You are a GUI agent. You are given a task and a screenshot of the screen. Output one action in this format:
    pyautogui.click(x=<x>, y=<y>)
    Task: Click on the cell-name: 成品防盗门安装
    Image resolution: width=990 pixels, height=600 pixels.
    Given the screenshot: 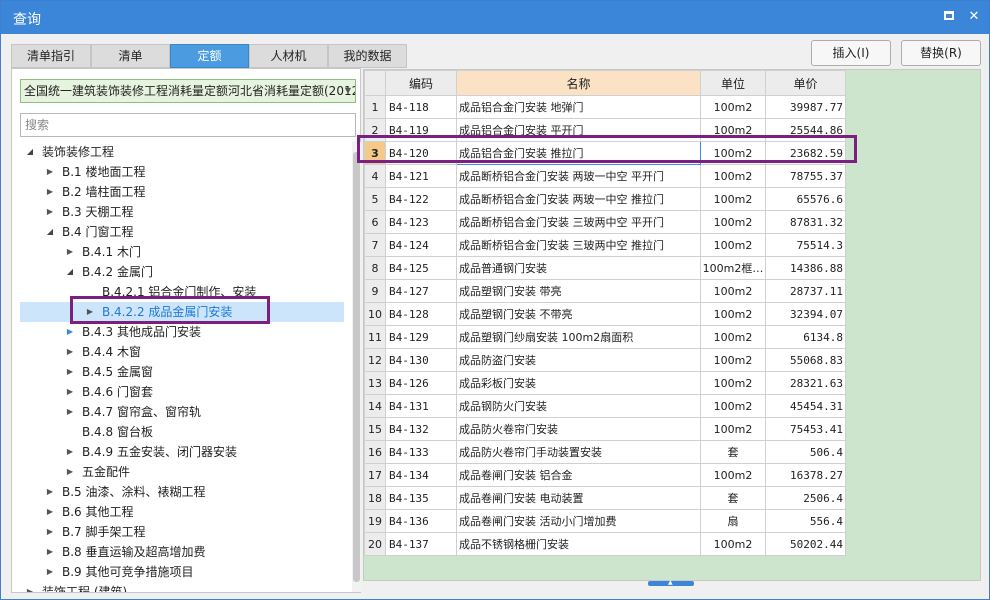 What is the action you would take?
    pyautogui.click(x=578, y=360)
    